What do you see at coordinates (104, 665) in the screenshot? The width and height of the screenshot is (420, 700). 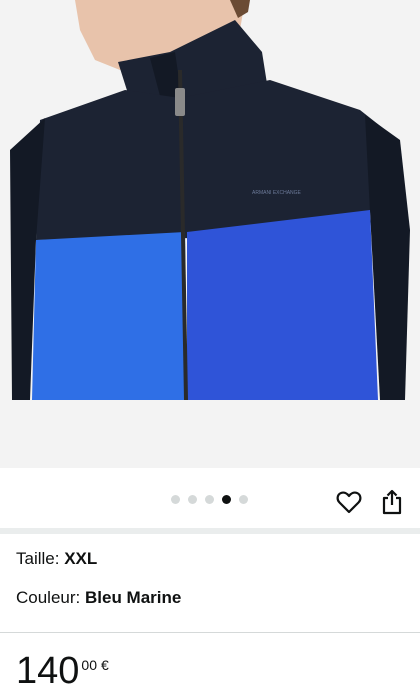 I see `price-currency: €` at bounding box center [104, 665].